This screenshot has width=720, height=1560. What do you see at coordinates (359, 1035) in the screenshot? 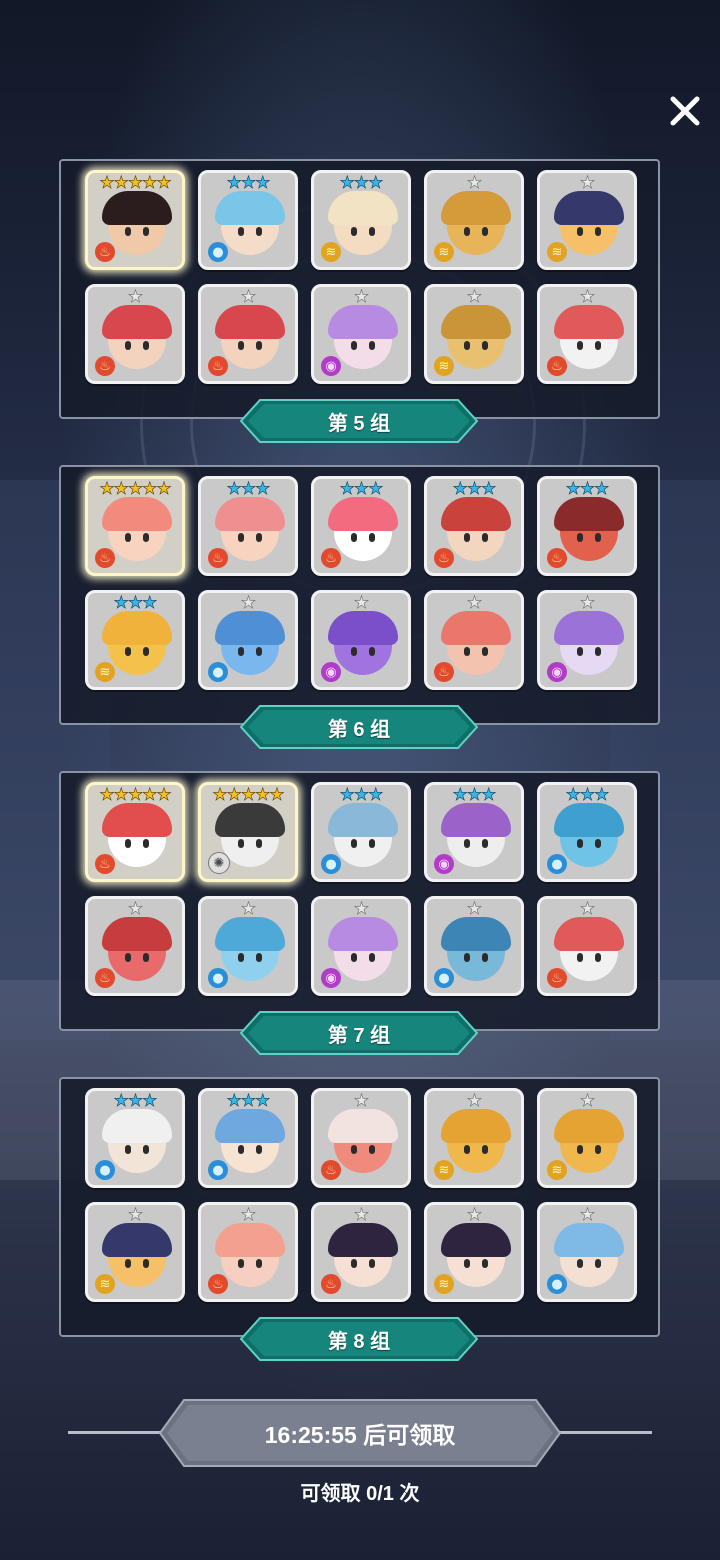
I see `group-label: 第 7 组` at bounding box center [359, 1035].